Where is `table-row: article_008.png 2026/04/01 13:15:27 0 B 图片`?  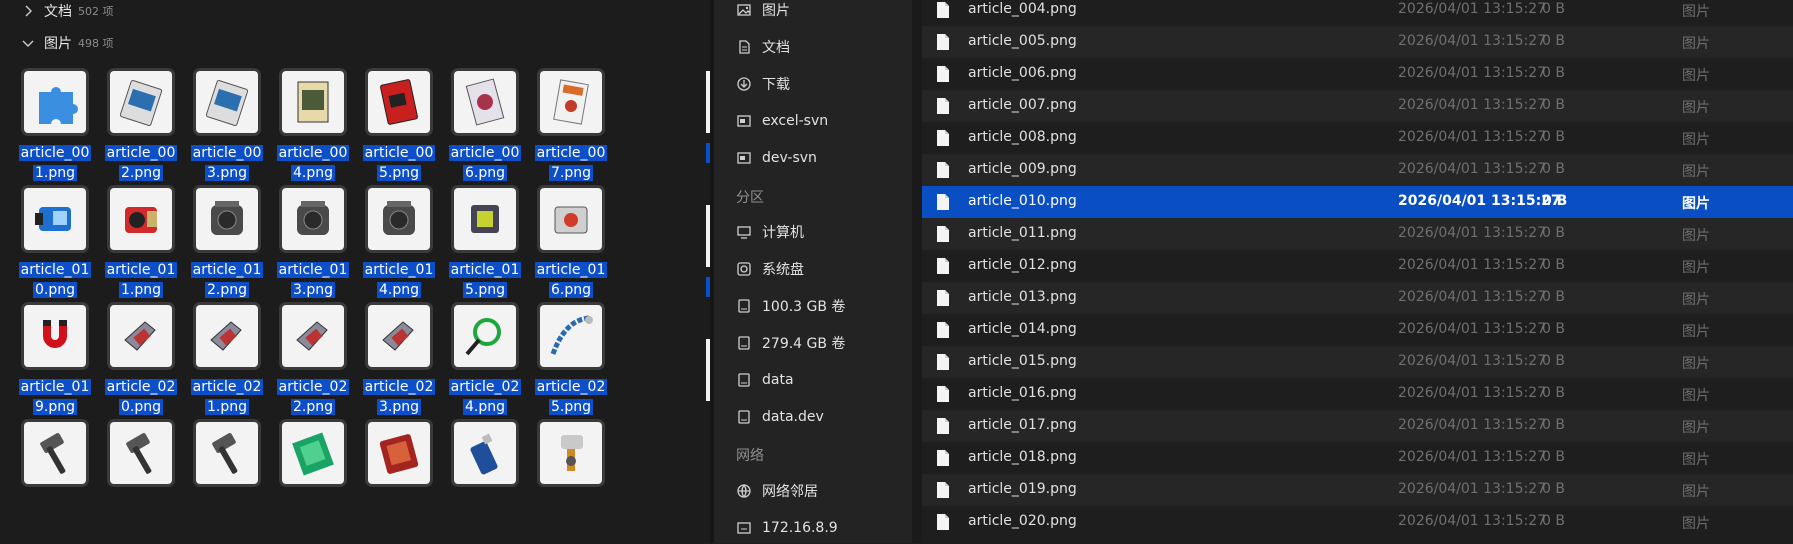 table-row: article_008.png 2026/04/01 13:15:27 0 B 图片 is located at coordinates (1357, 138).